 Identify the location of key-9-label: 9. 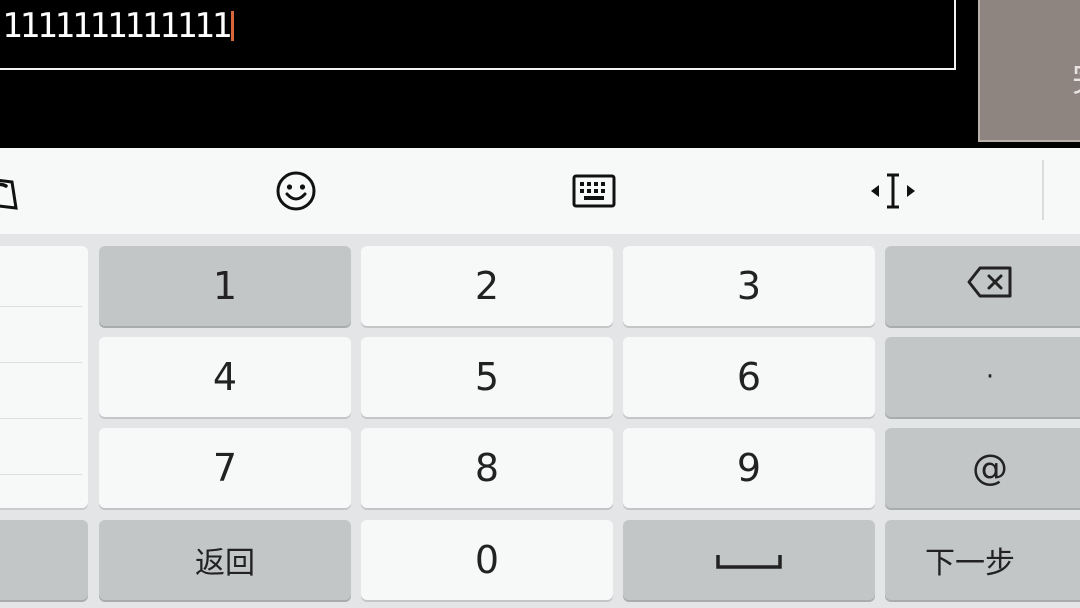
(749, 468).